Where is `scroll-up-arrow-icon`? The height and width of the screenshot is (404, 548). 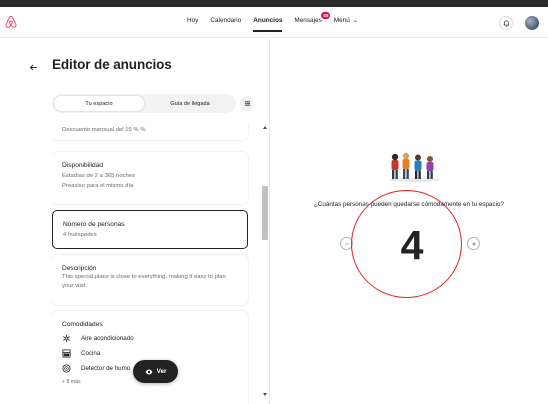 scroll-up-arrow-icon is located at coordinates (265, 127).